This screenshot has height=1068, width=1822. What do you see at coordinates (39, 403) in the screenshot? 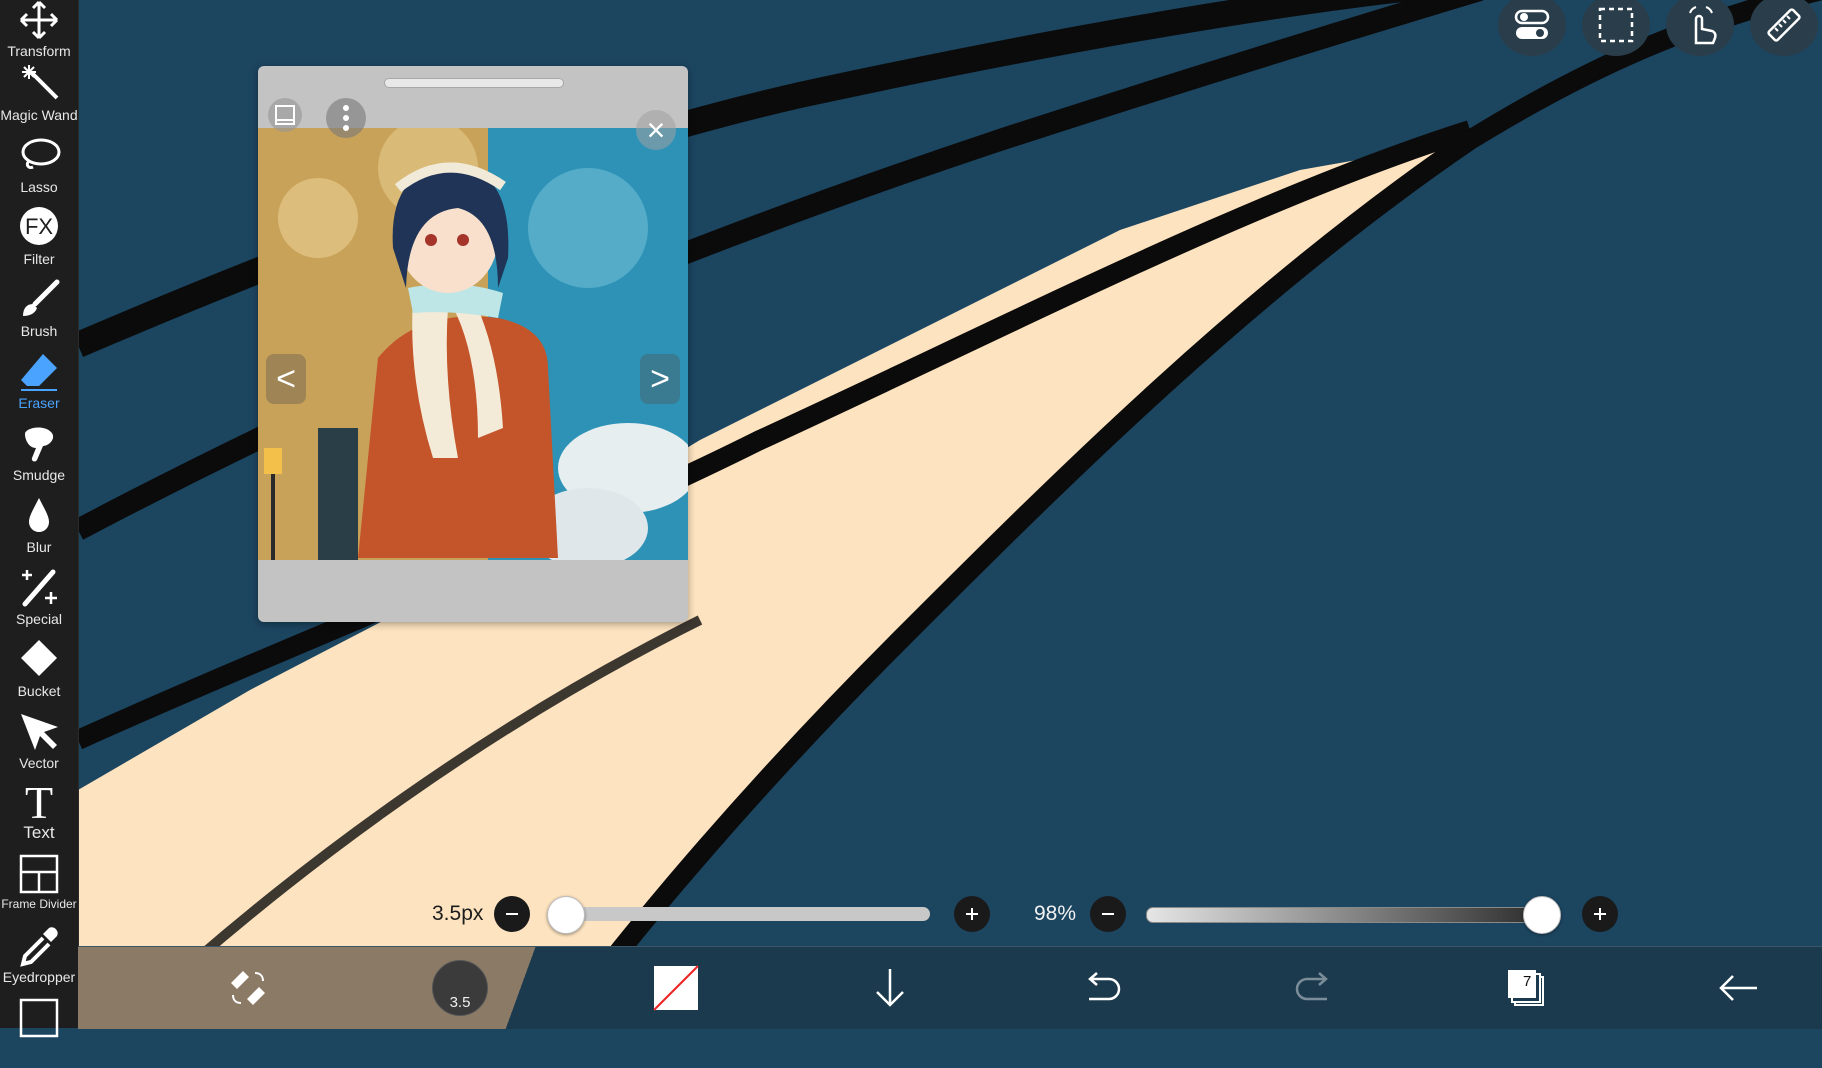
I see `tool-label: Eraser` at bounding box center [39, 403].